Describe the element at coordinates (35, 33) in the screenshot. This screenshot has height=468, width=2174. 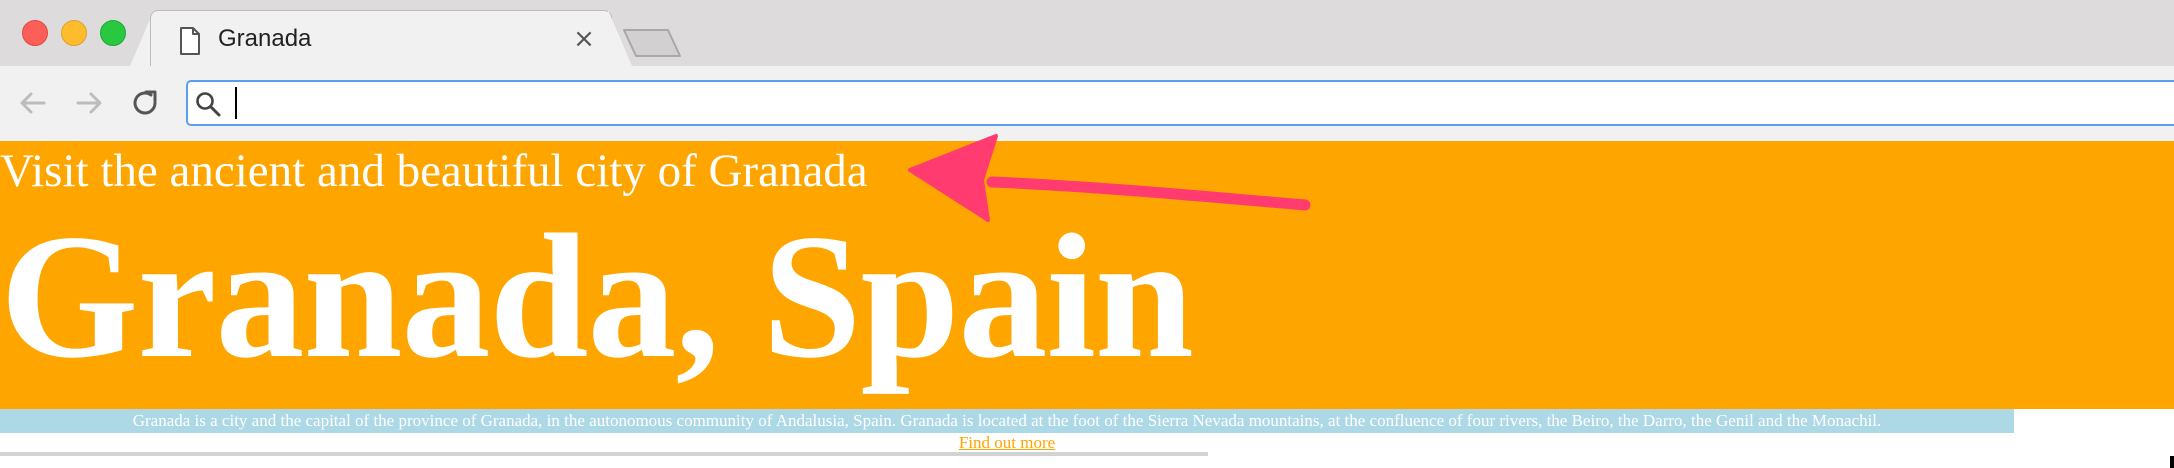
I see `window-close-button` at that location.